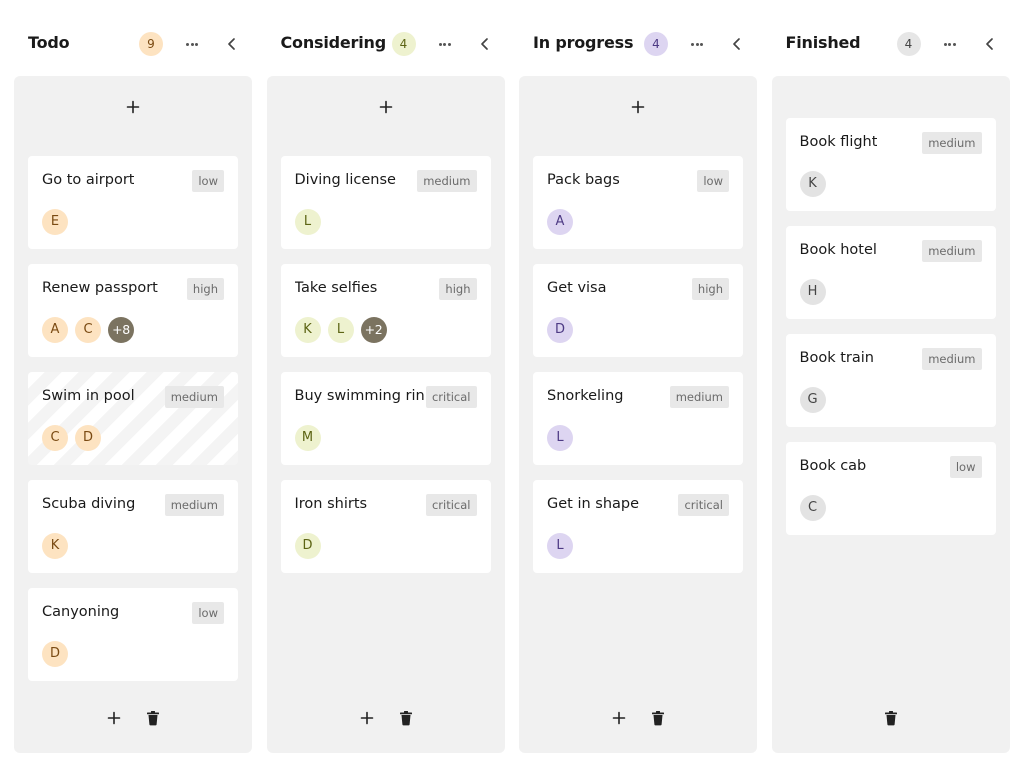 This screenshot has width=1024, height=768. What do you see at coordinates (890, 488) in the screenshot?
I see `task-card: Book cab low C` at bounding box center [890, 488].